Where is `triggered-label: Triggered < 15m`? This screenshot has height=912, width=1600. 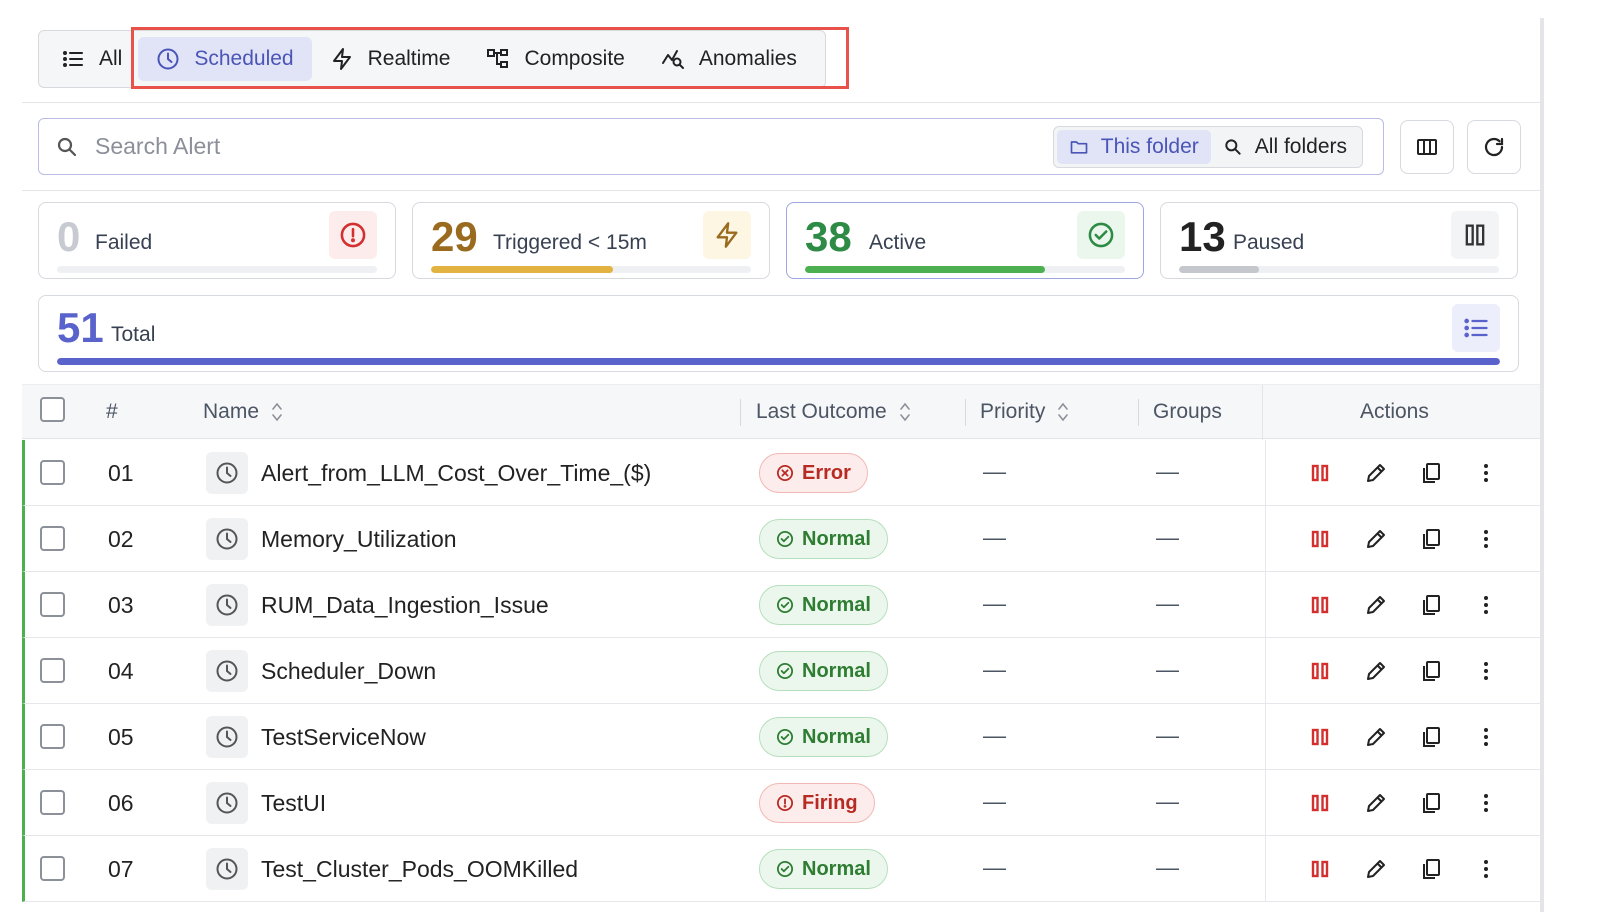
triggered-label: Triggered < 15m is located at coordinates (570, 242).